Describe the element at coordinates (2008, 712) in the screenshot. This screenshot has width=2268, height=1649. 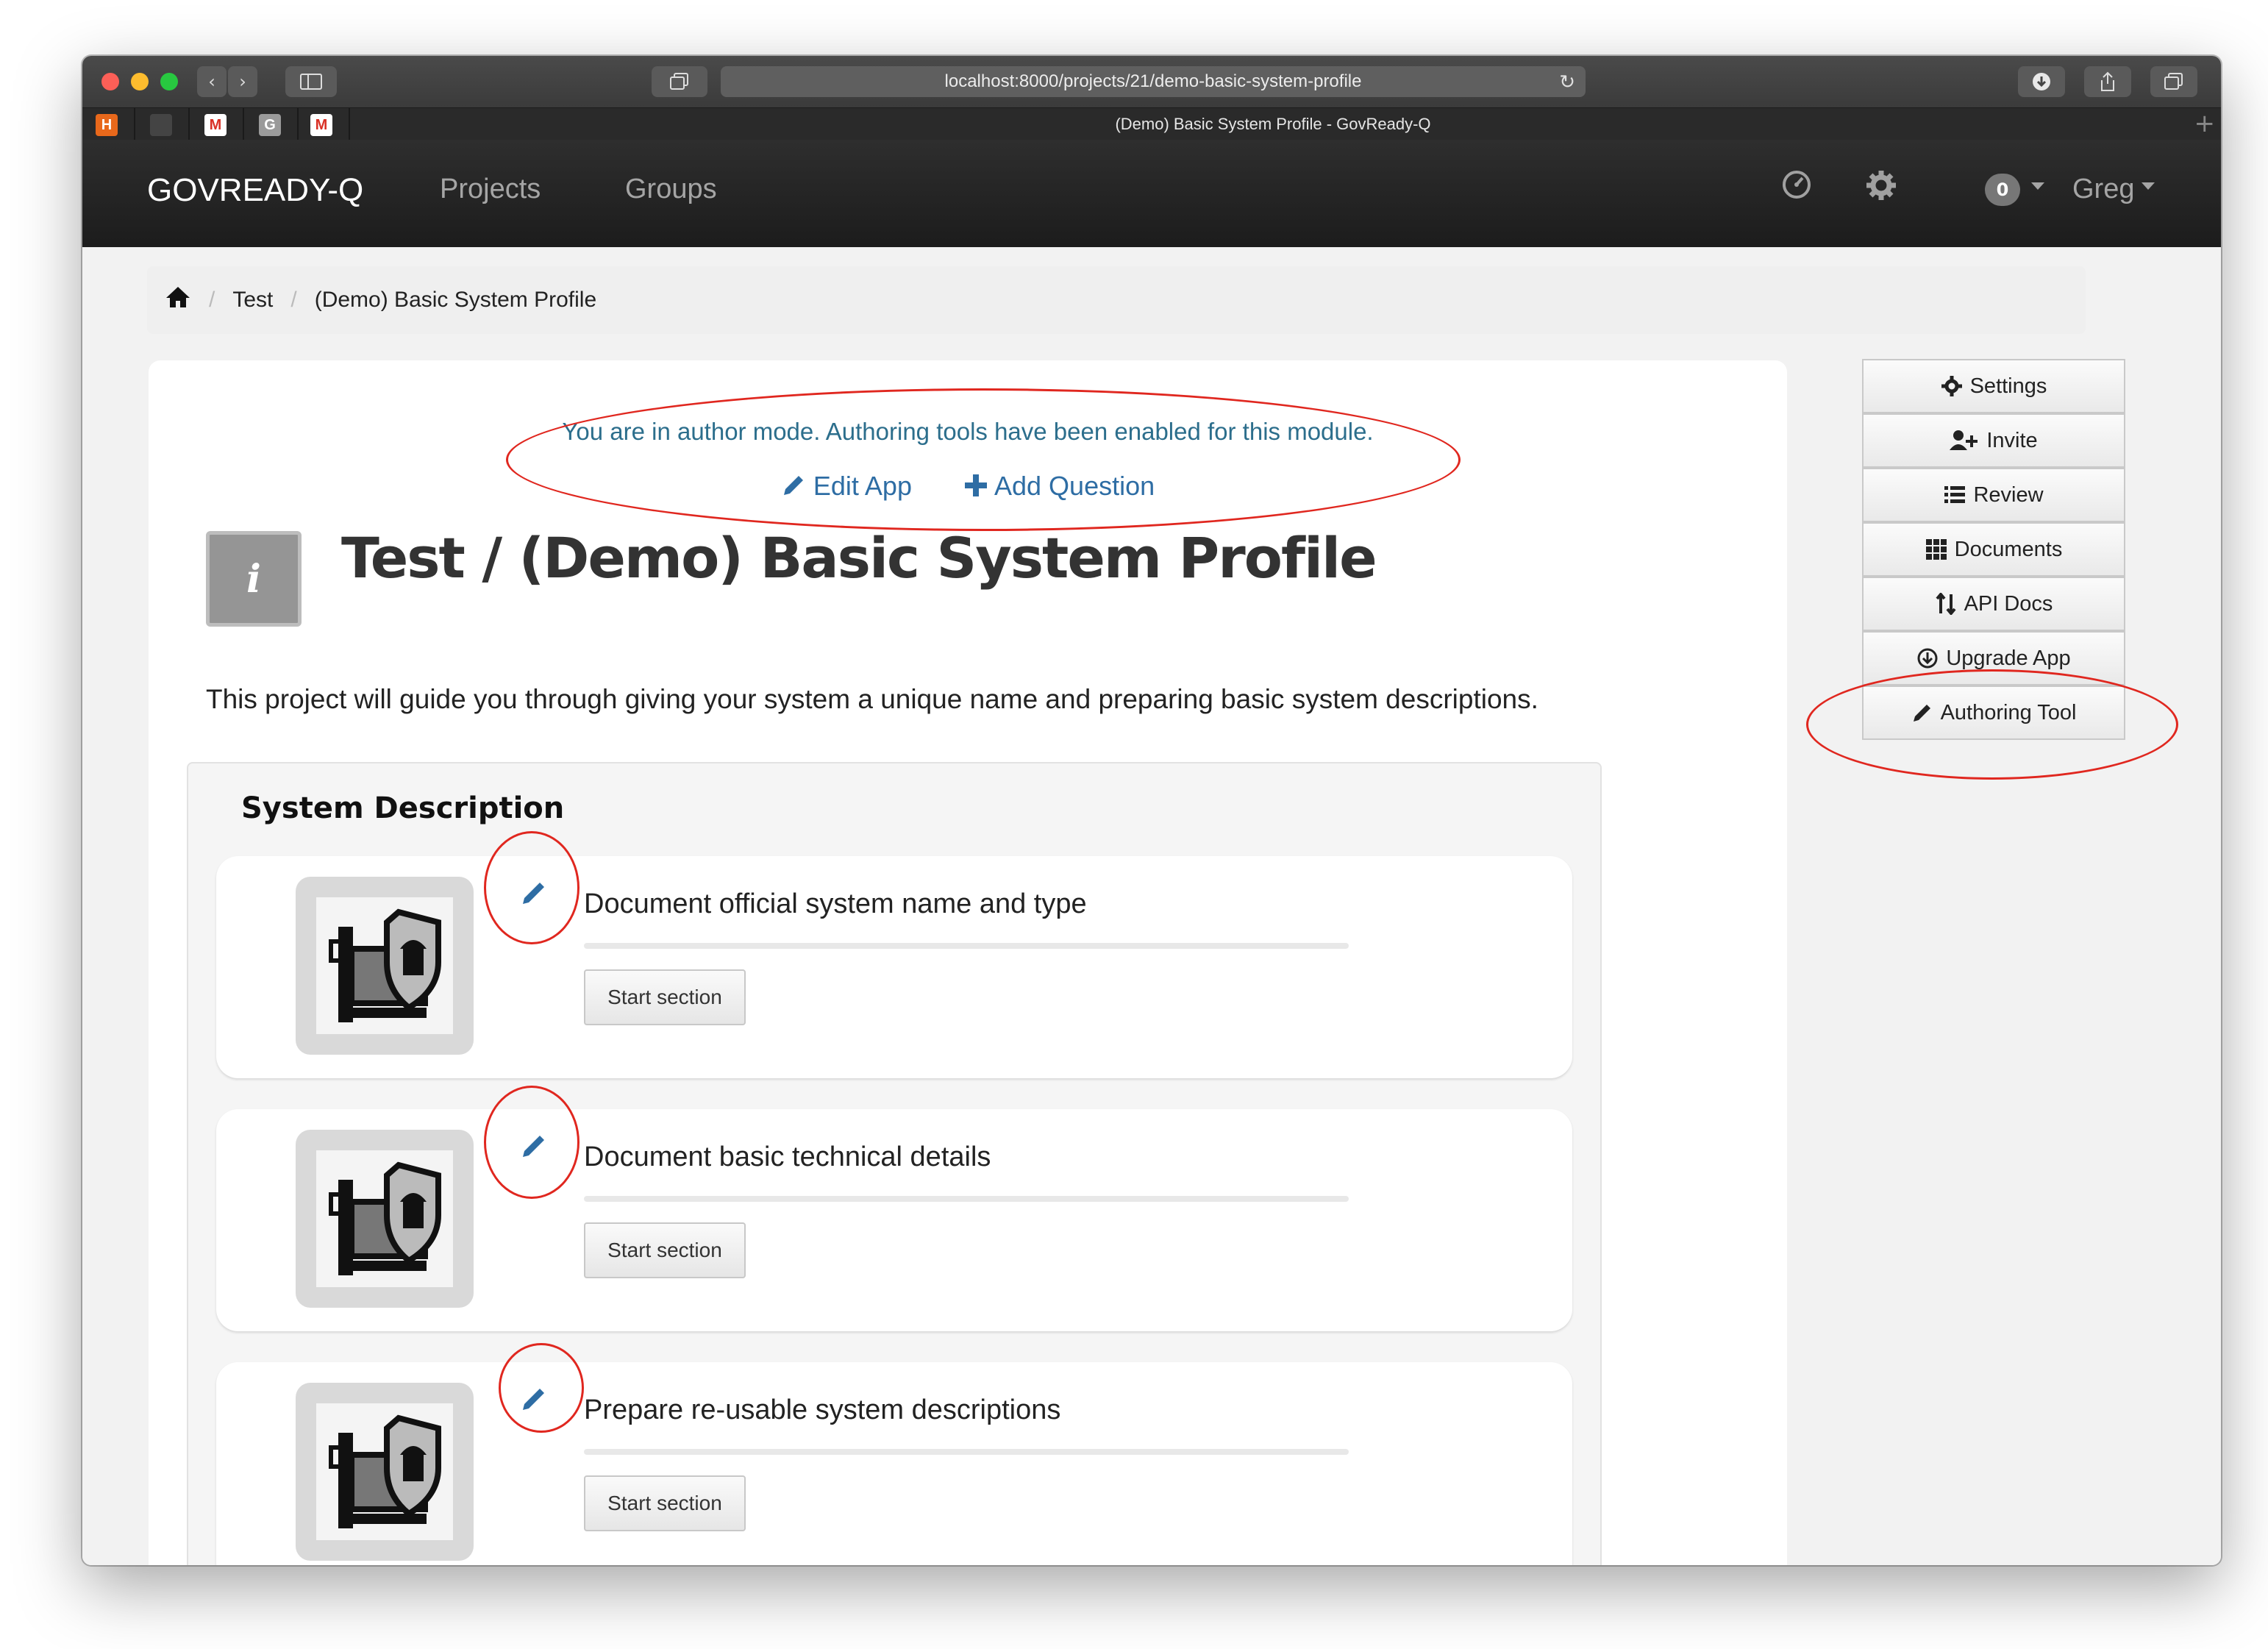
I see `authoring-tool-label: Authoring Tool` at that location.